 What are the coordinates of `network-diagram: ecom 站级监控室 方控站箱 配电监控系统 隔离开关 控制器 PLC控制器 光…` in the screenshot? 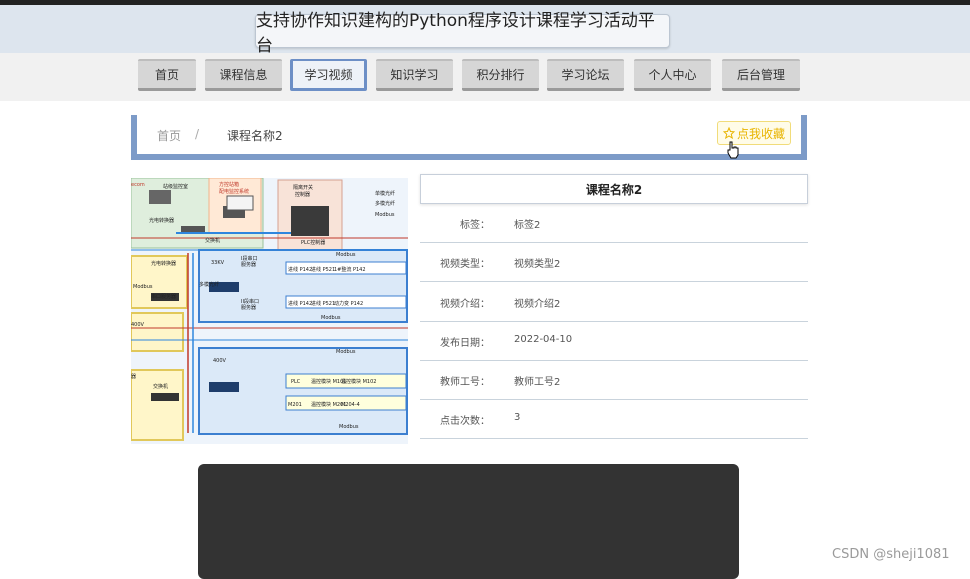 It's located at (269, 311).